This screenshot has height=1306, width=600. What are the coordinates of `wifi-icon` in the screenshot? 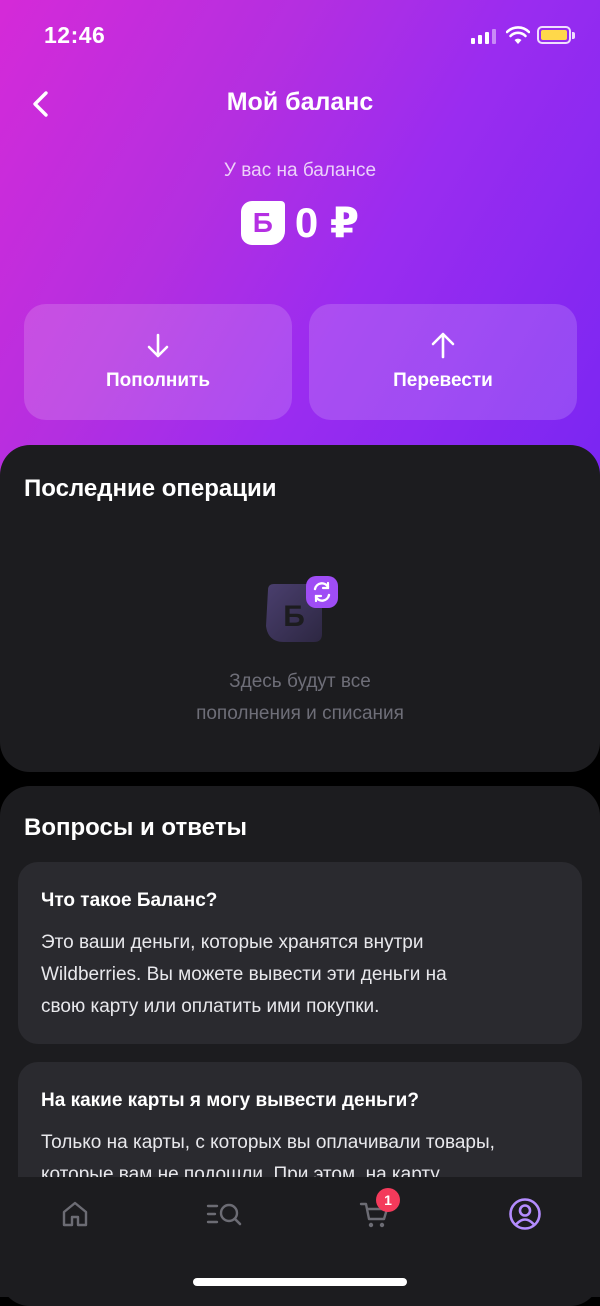 It's located at (518, 35).